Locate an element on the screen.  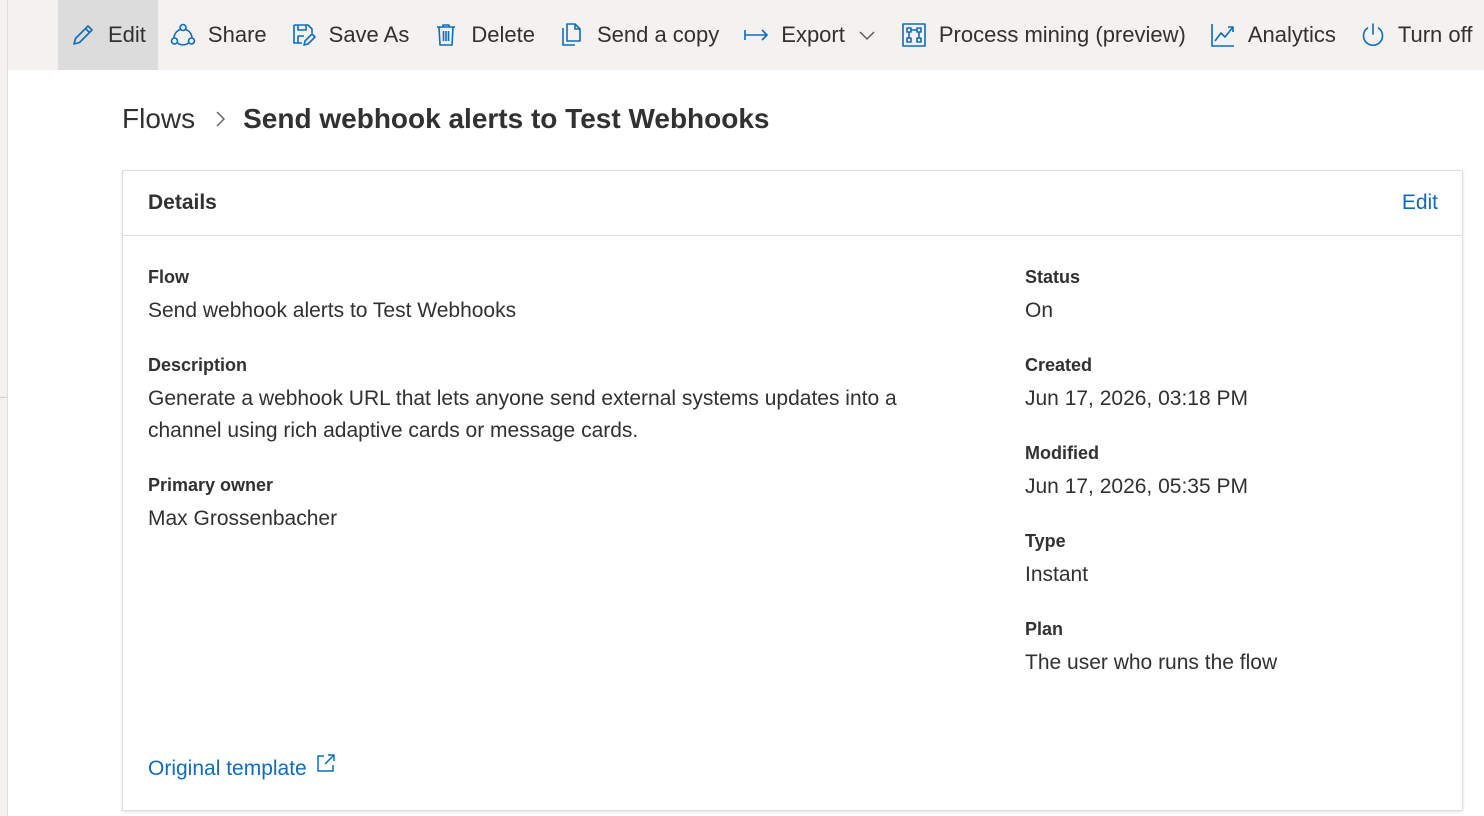
turn-off-label: Turn off is located at coordinates (1435, 34).